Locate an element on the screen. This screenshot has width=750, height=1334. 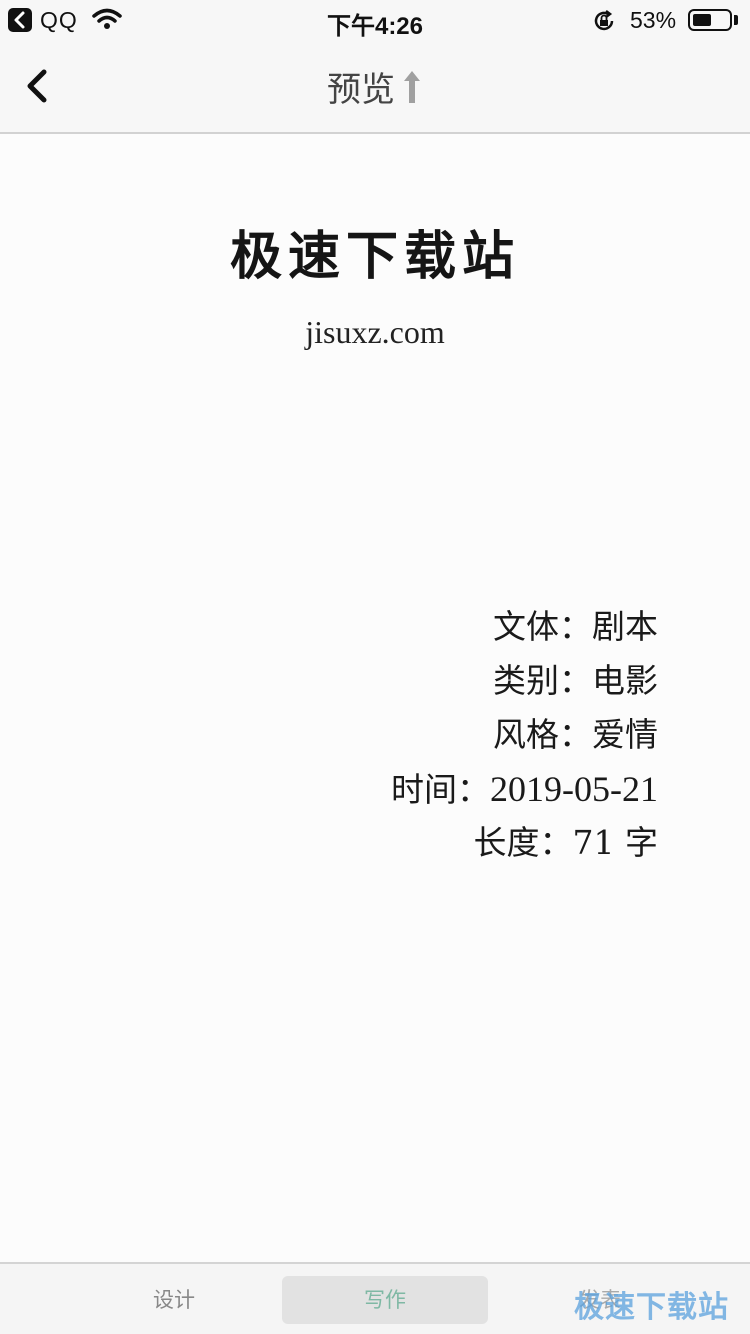
status-bar: QQ 下午4:26 53% is located at coordinates (375, 20).